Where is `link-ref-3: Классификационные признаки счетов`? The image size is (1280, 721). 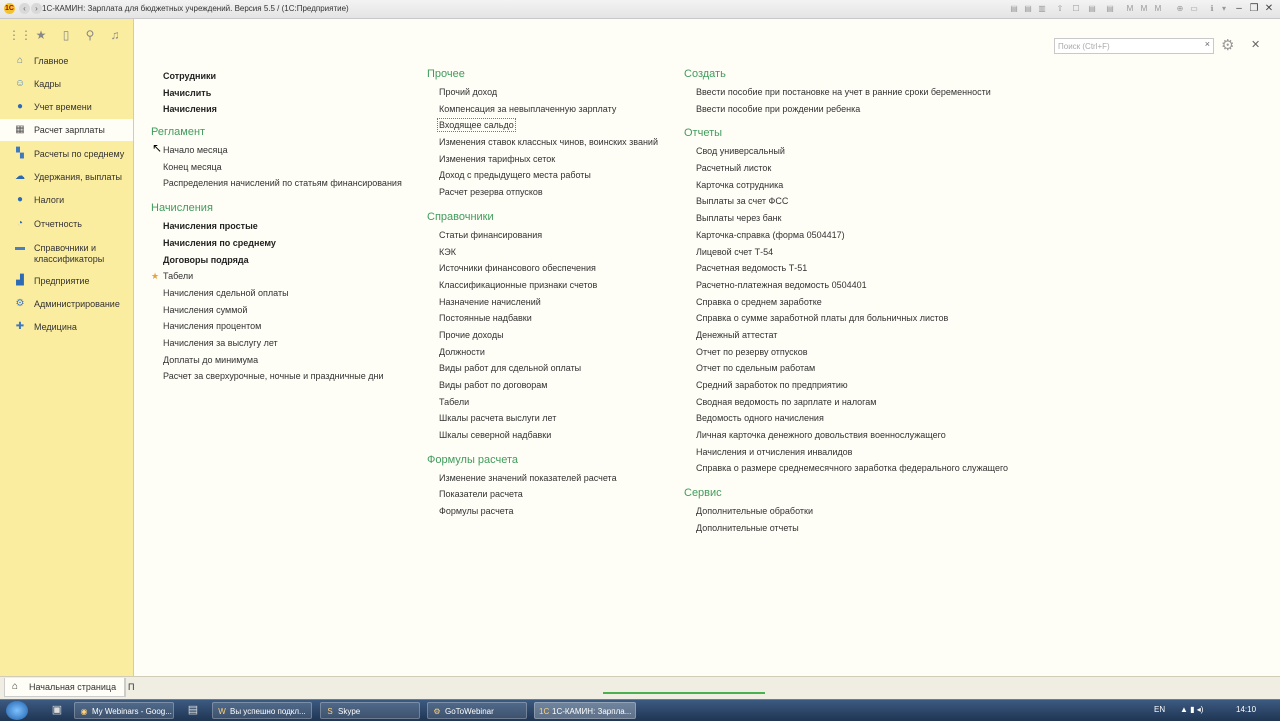 link-ref-3: Классификационные признаки счетов is located at coordinates (548, 285).